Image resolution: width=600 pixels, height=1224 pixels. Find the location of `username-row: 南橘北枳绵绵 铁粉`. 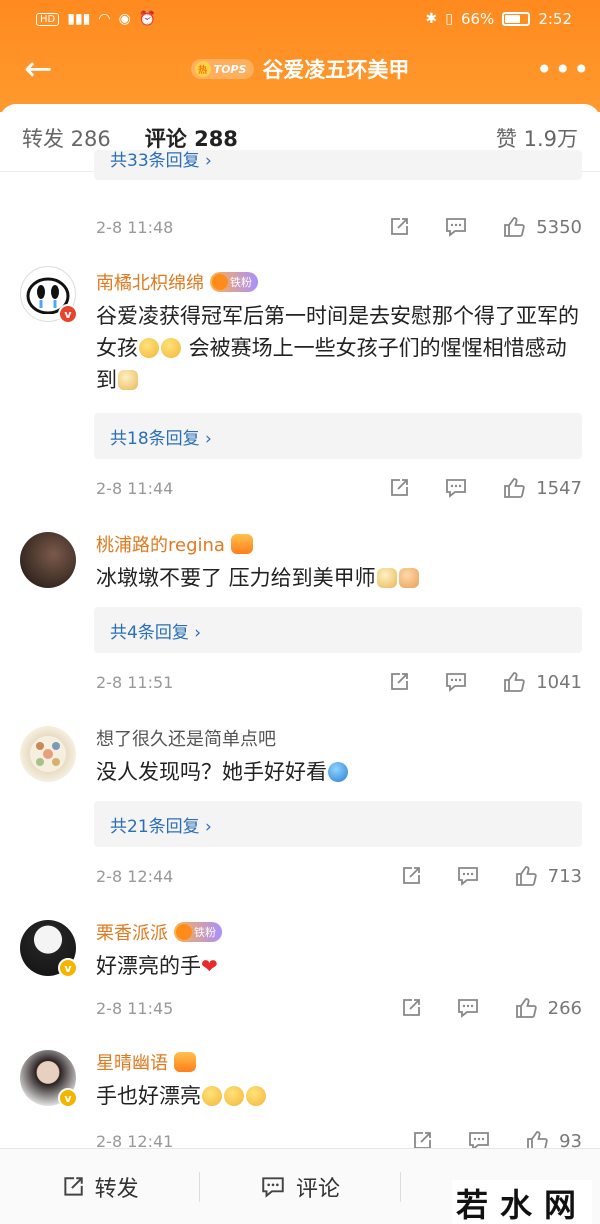

username-row: 南橘北枳绵绵 铁粉 is located at coordinates (177, 282).